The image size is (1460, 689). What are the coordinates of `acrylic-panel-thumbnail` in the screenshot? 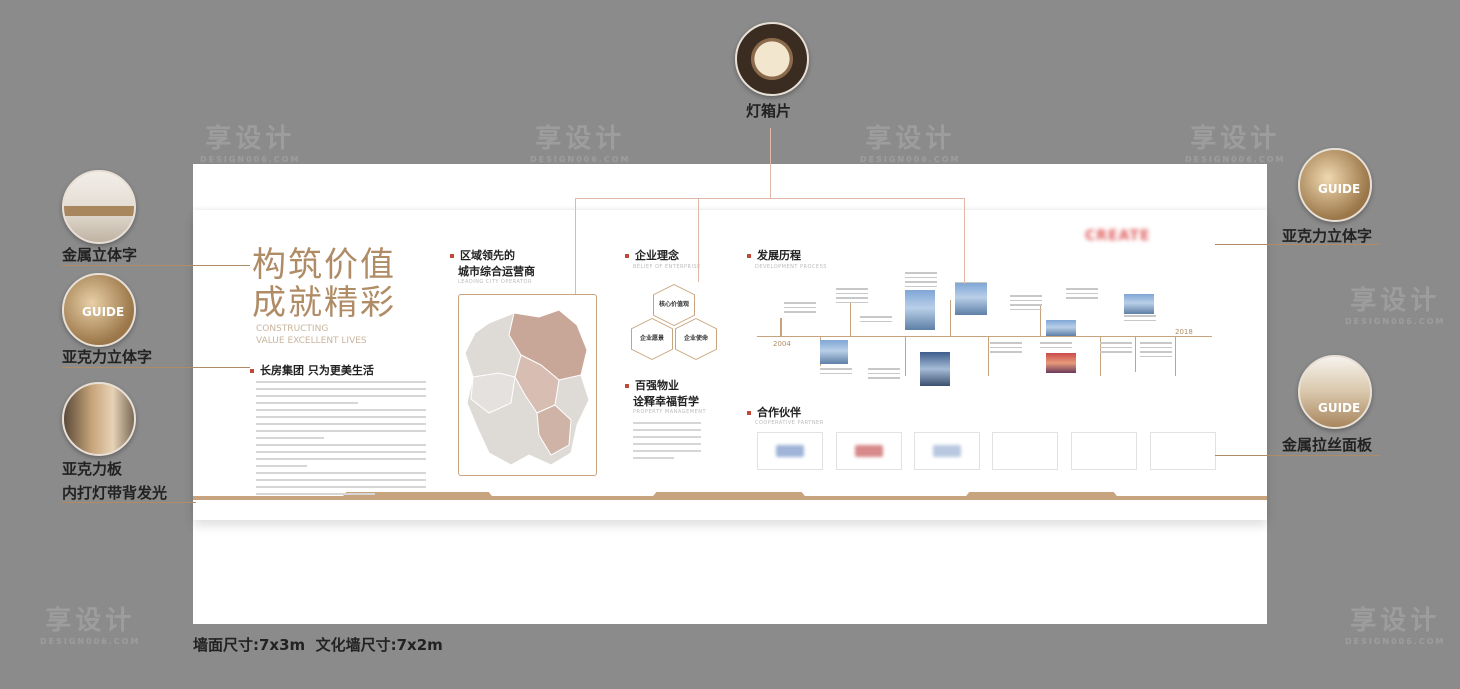 It's located at (99, 419).